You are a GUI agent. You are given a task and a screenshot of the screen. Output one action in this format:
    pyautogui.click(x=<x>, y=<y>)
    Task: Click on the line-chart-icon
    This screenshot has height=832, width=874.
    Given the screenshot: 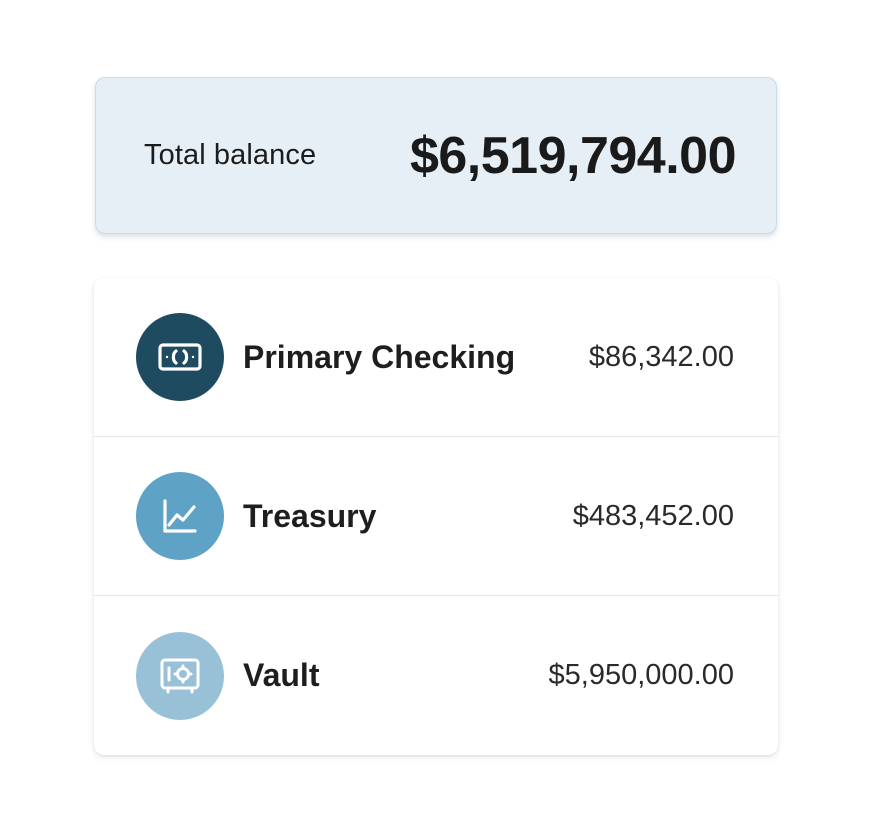 What is the action you would take?
    pyautogui.click(x=180, y=516)
    